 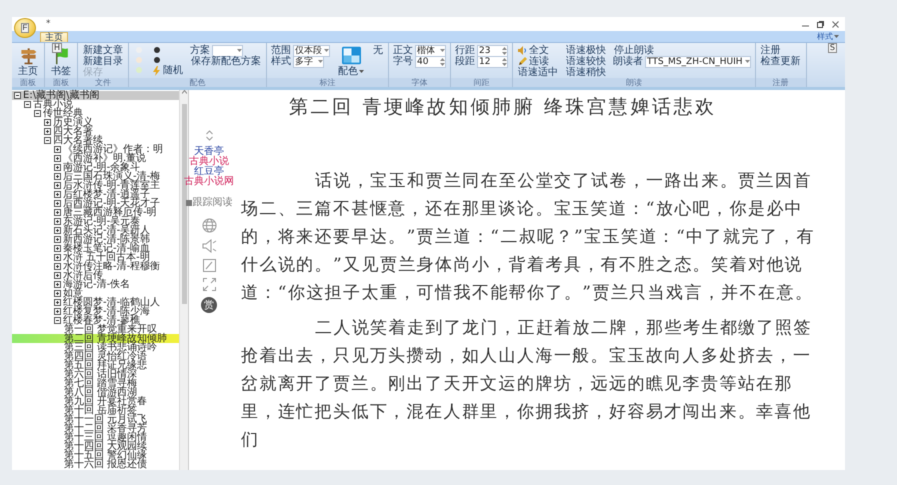 I want to click on tree-item: 第五回 拜证兄缘悲, so click(x=95, y=365).